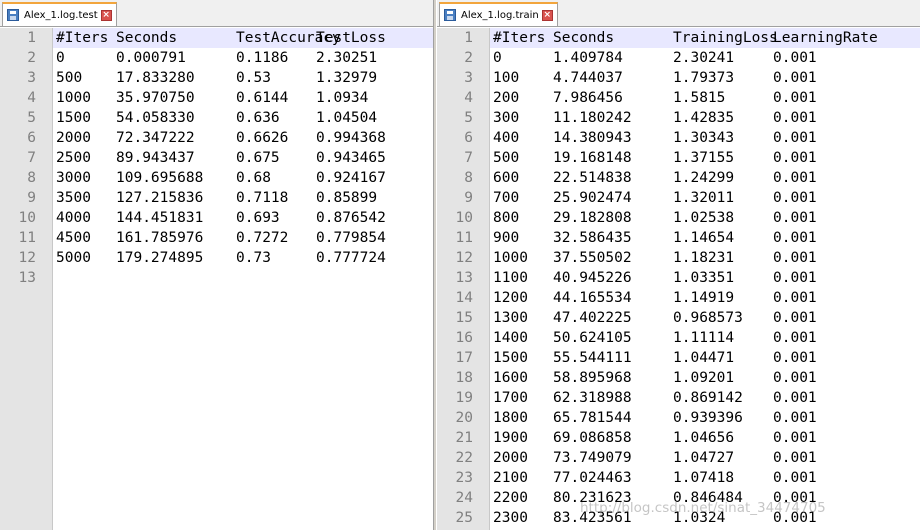 This screenshot has height=530, width=920. What do you see at coordinates (253, 258) in the screenshot?
I see `text-token: 0.73` at bounding box center [253, 258].